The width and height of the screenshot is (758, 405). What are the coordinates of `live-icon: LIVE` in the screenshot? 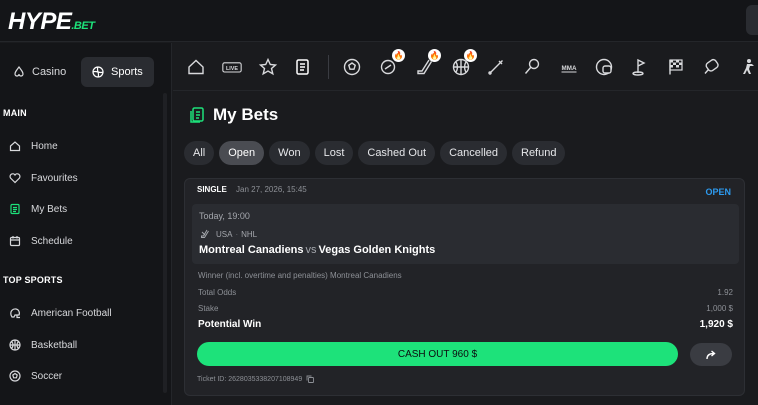 It's located at (232, 67).